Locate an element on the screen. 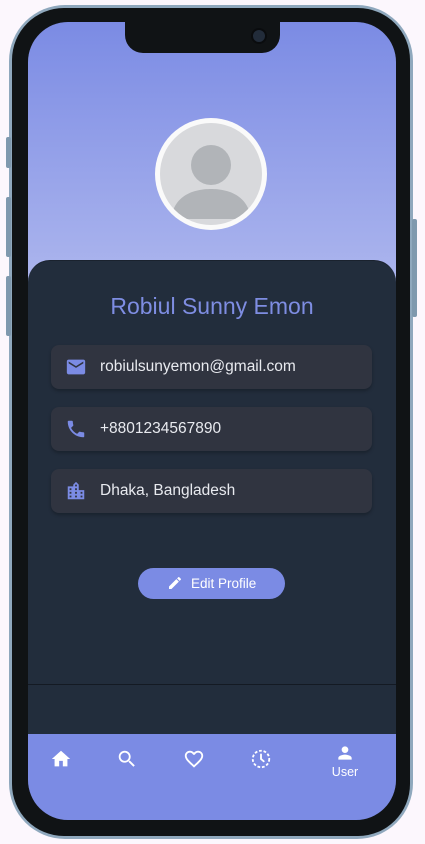 This screenshot has width=425, height=844. email-row: robiulsunyemon@gmail.com is located at coordinates (211, 367).